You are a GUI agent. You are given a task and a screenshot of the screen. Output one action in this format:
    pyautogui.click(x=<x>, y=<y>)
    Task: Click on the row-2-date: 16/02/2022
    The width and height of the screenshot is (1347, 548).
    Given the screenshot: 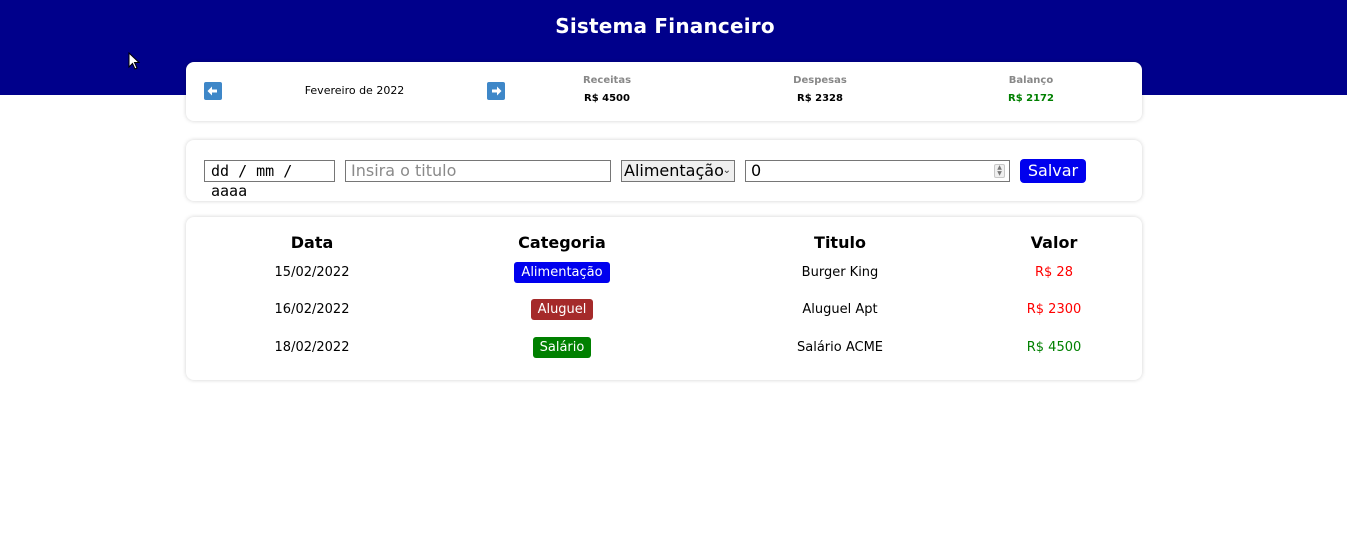 What is the action you would take?
    pyautogui.click(x=312, y=309)
    